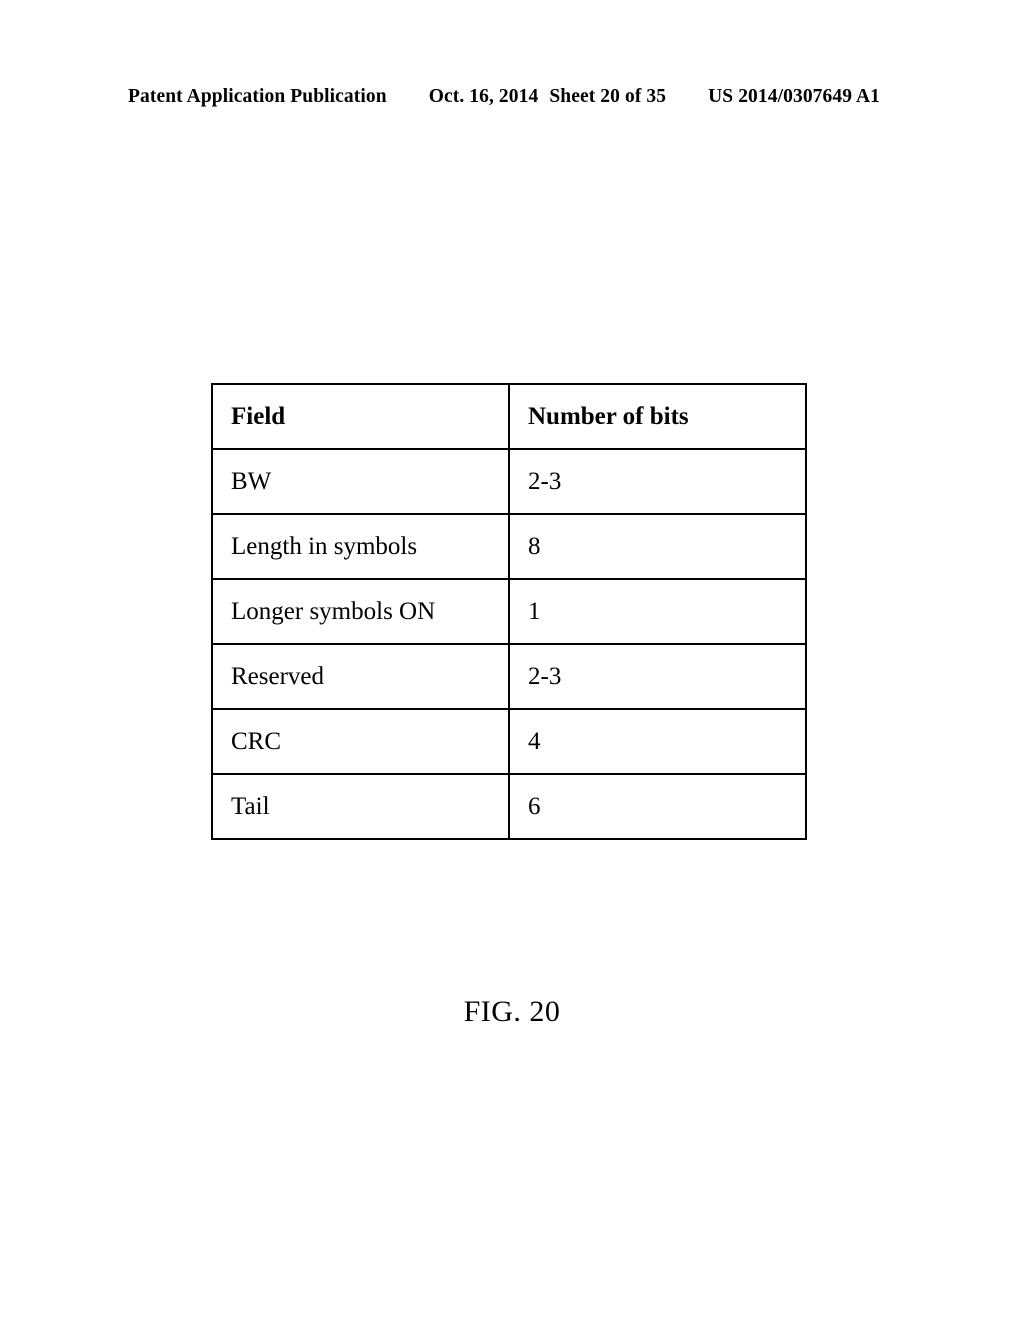  What do you see at coordinates (657, 611) in the screenshot?
I see `cell-bits: 1` at bounding box center [657, 611].